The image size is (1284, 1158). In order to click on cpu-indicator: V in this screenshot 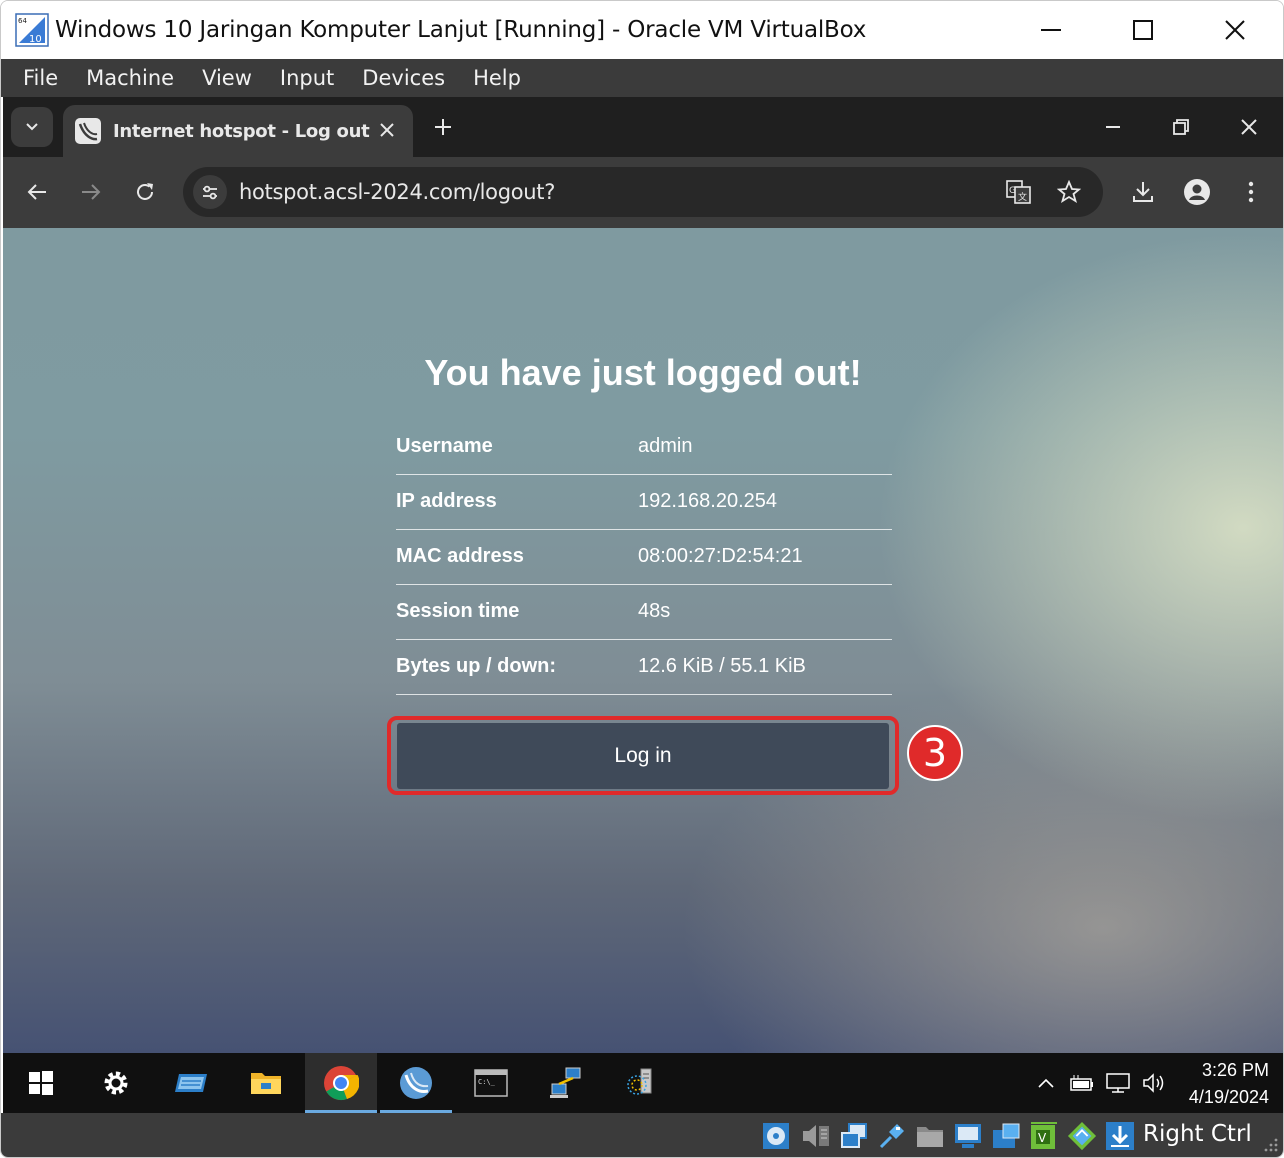, I will do `click(1044, 1136)`.